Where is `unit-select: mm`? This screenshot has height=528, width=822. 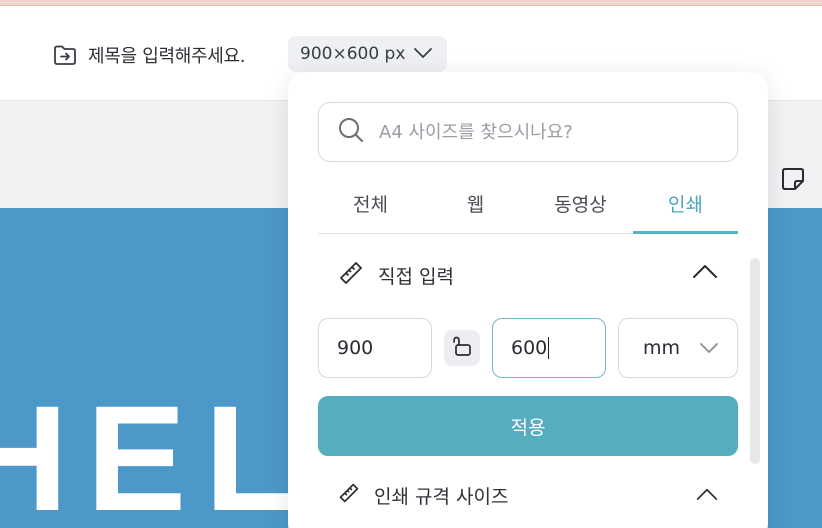 unit-select: mm is located at coordinates (678, 348).